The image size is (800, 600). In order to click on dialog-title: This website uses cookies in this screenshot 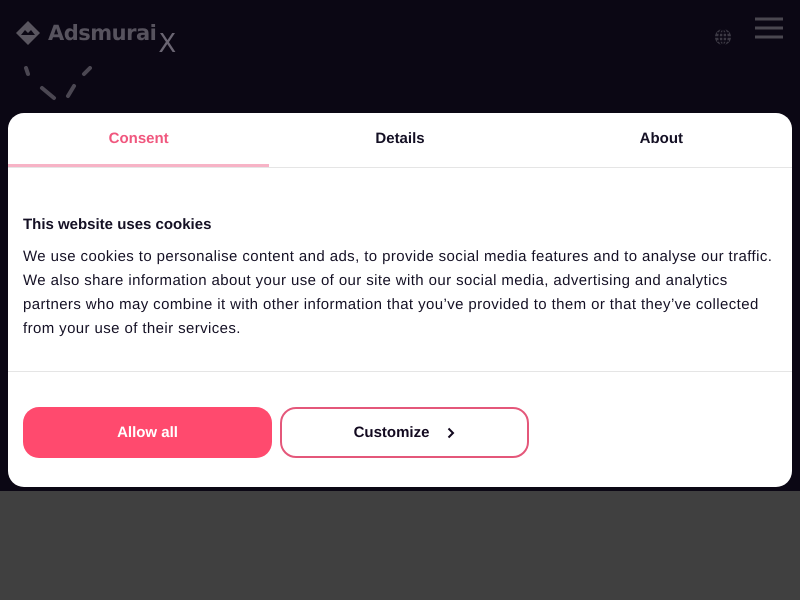, I will do `click(117, 224)`.